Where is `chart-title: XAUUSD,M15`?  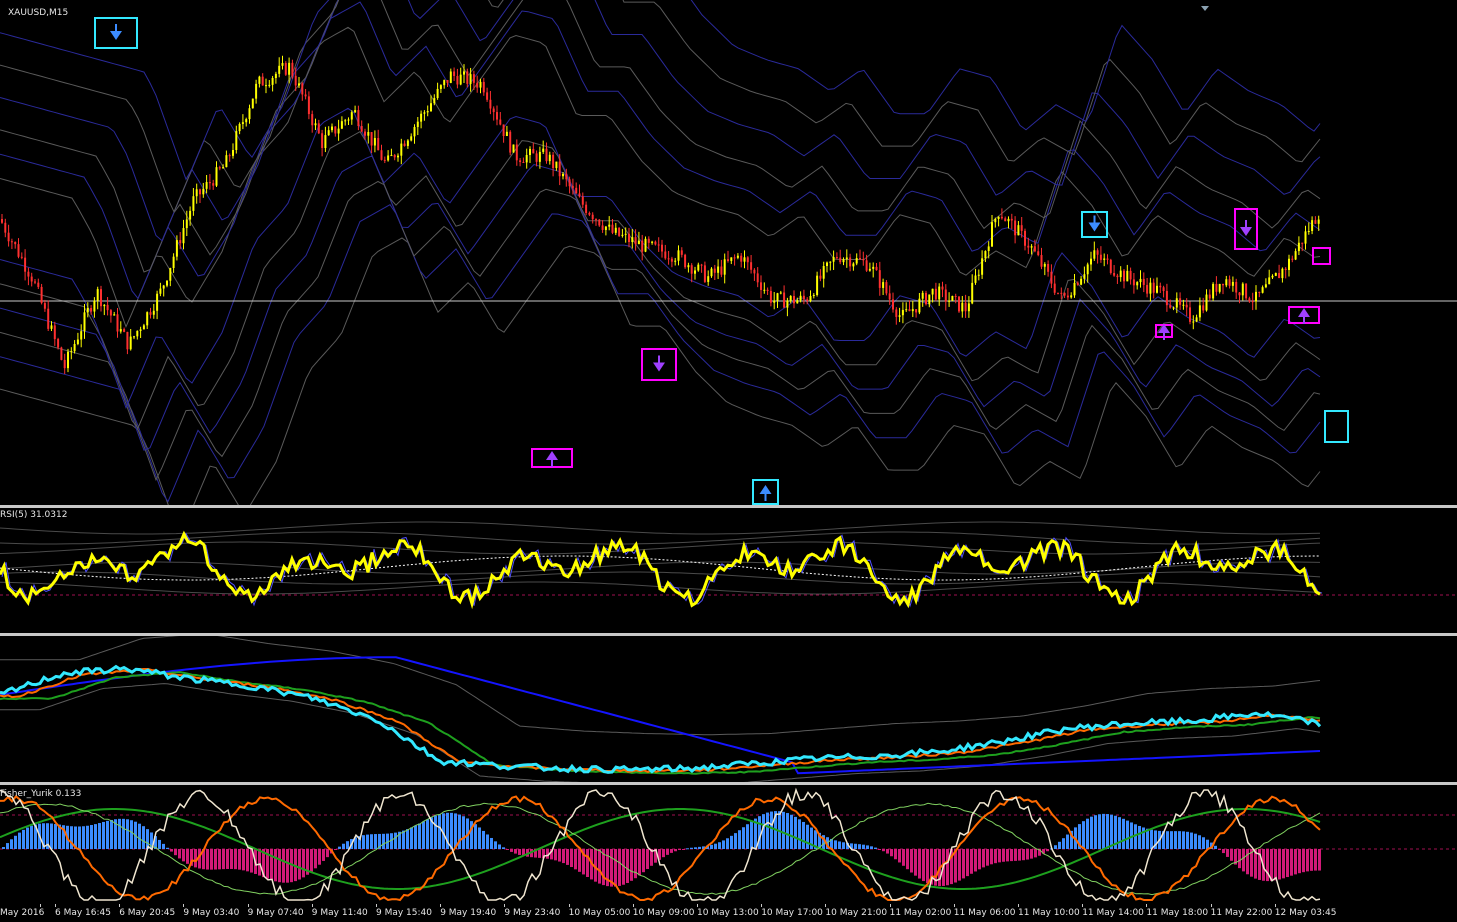
chart-title: XAUUSD,M15 is located at coordinates (38, 13).